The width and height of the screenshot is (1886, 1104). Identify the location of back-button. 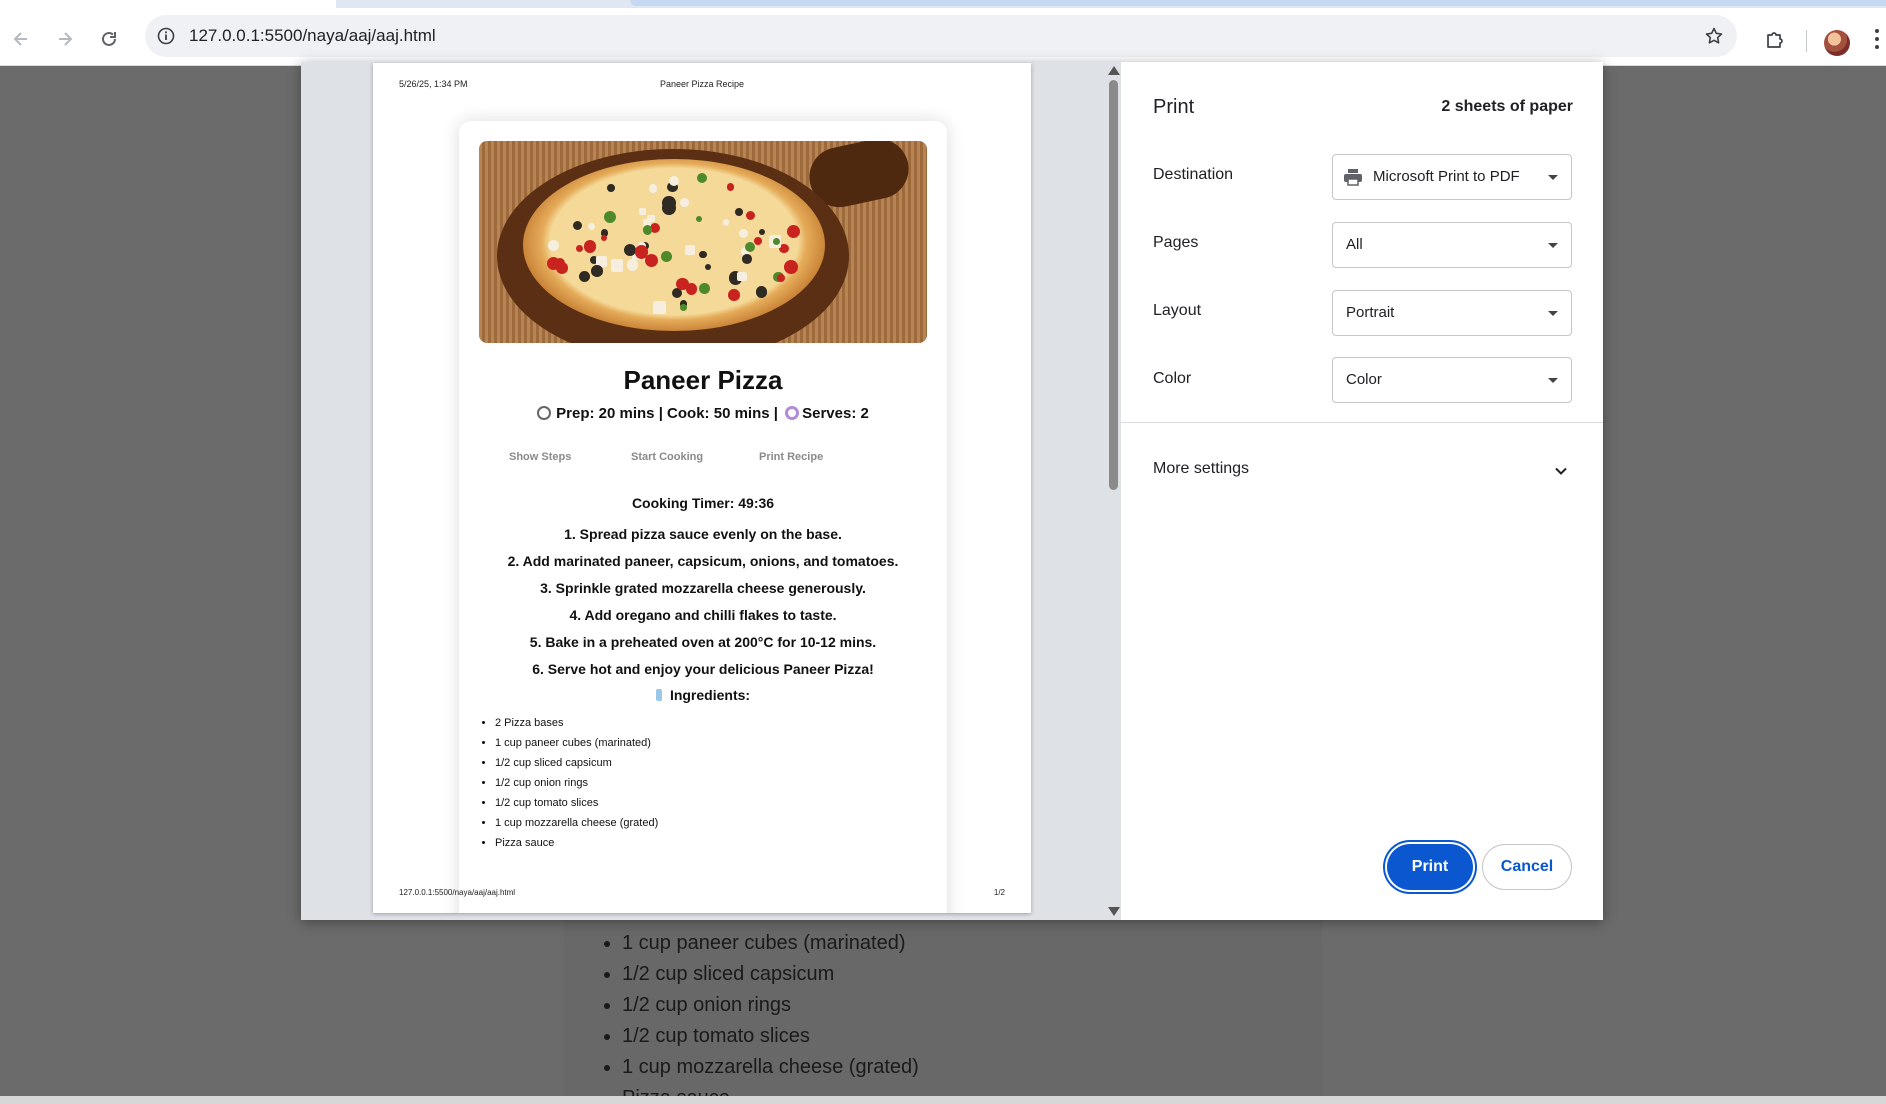
(21, 39).